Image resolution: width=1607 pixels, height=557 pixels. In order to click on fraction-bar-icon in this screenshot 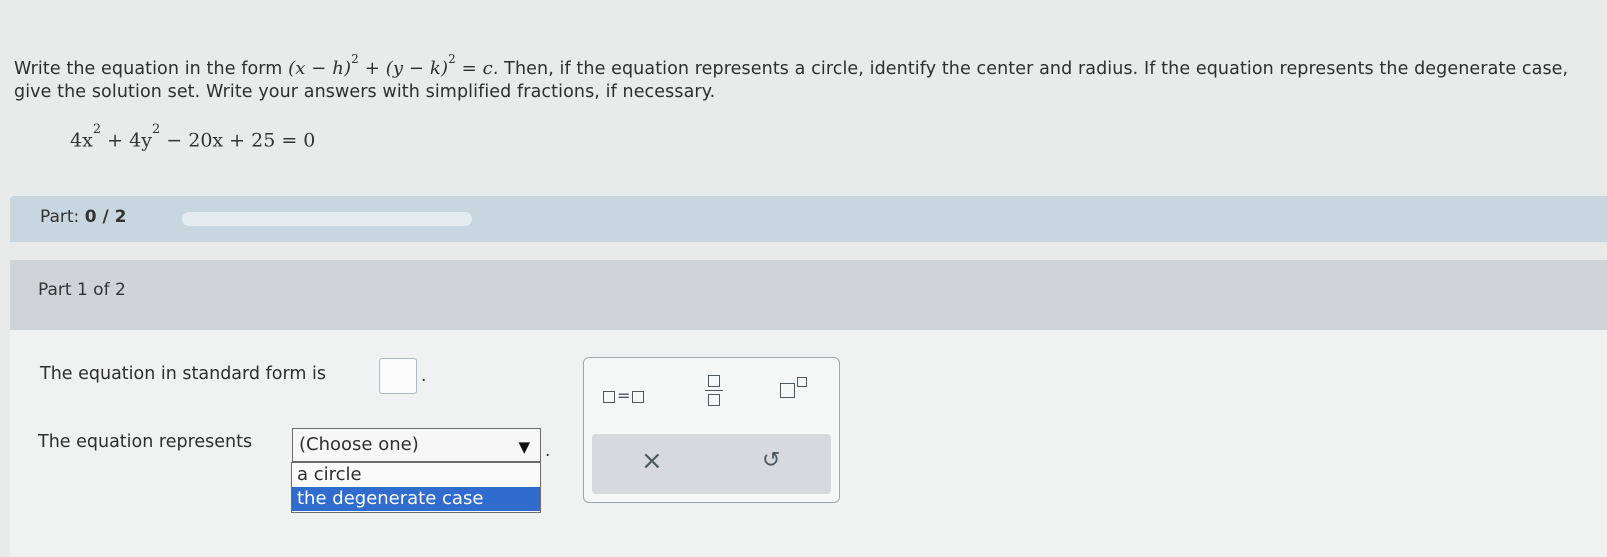, I will do `click(714, 390)`.